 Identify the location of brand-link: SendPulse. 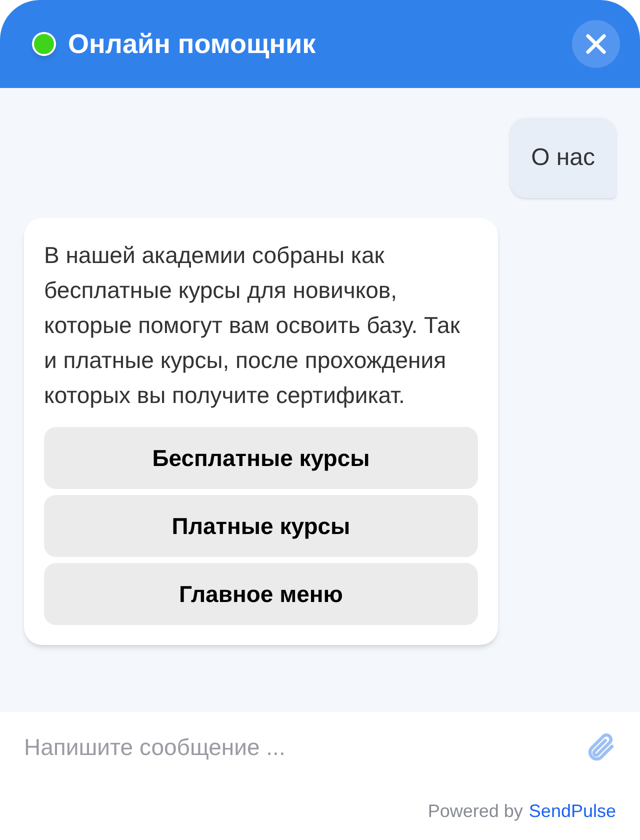
(572, 811).